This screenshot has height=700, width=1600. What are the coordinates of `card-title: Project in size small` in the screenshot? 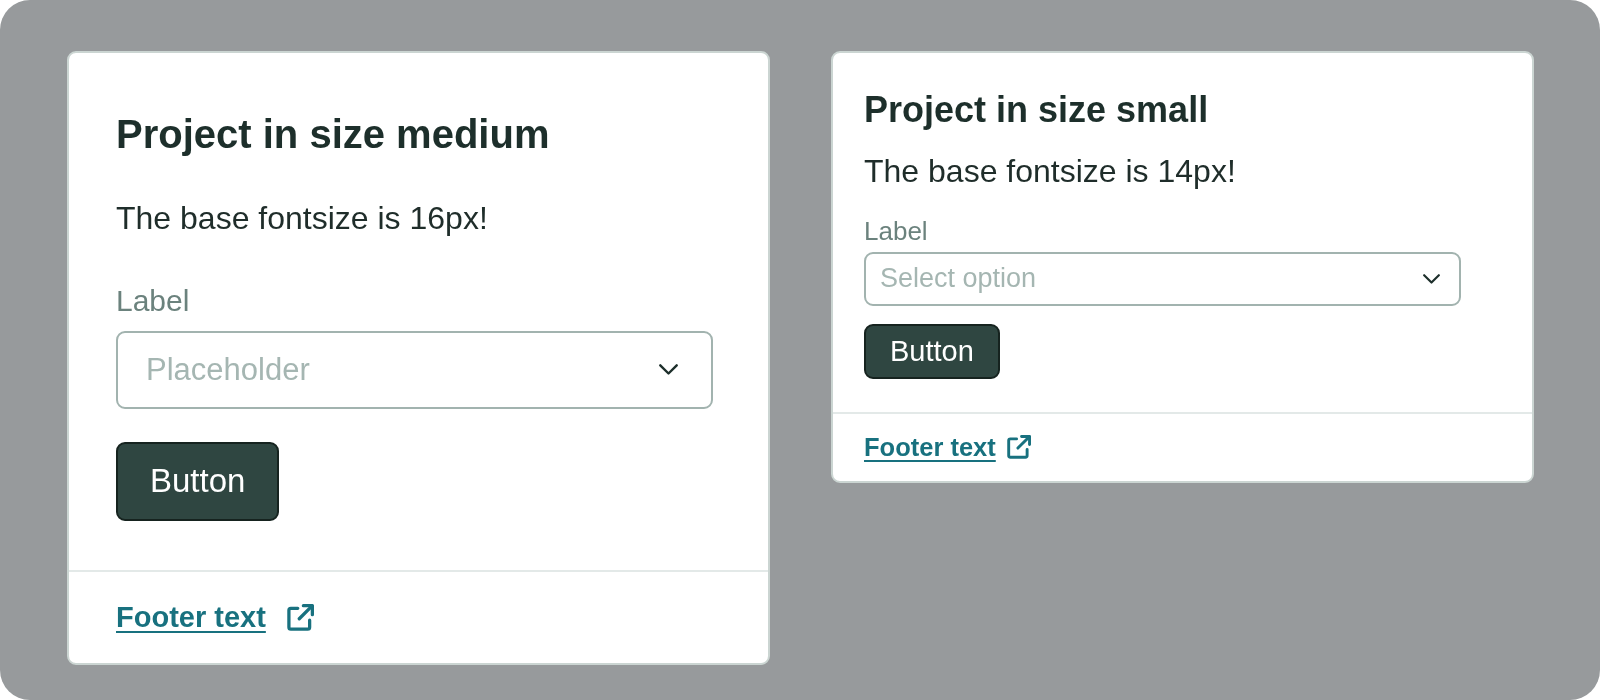 It's located at (1036, 110).